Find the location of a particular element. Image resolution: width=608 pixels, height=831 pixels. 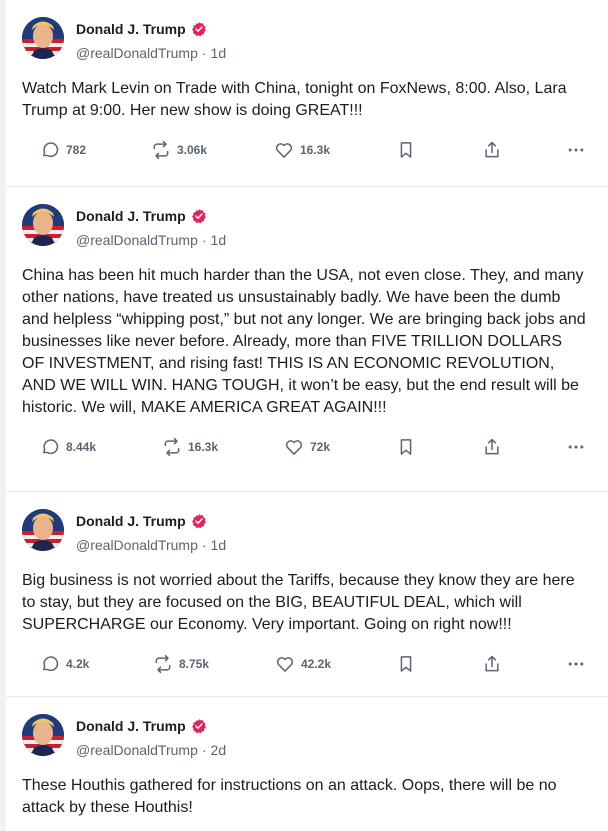

post-actions: 782 3.06k 16.3k is located at coordinates (307, 158).